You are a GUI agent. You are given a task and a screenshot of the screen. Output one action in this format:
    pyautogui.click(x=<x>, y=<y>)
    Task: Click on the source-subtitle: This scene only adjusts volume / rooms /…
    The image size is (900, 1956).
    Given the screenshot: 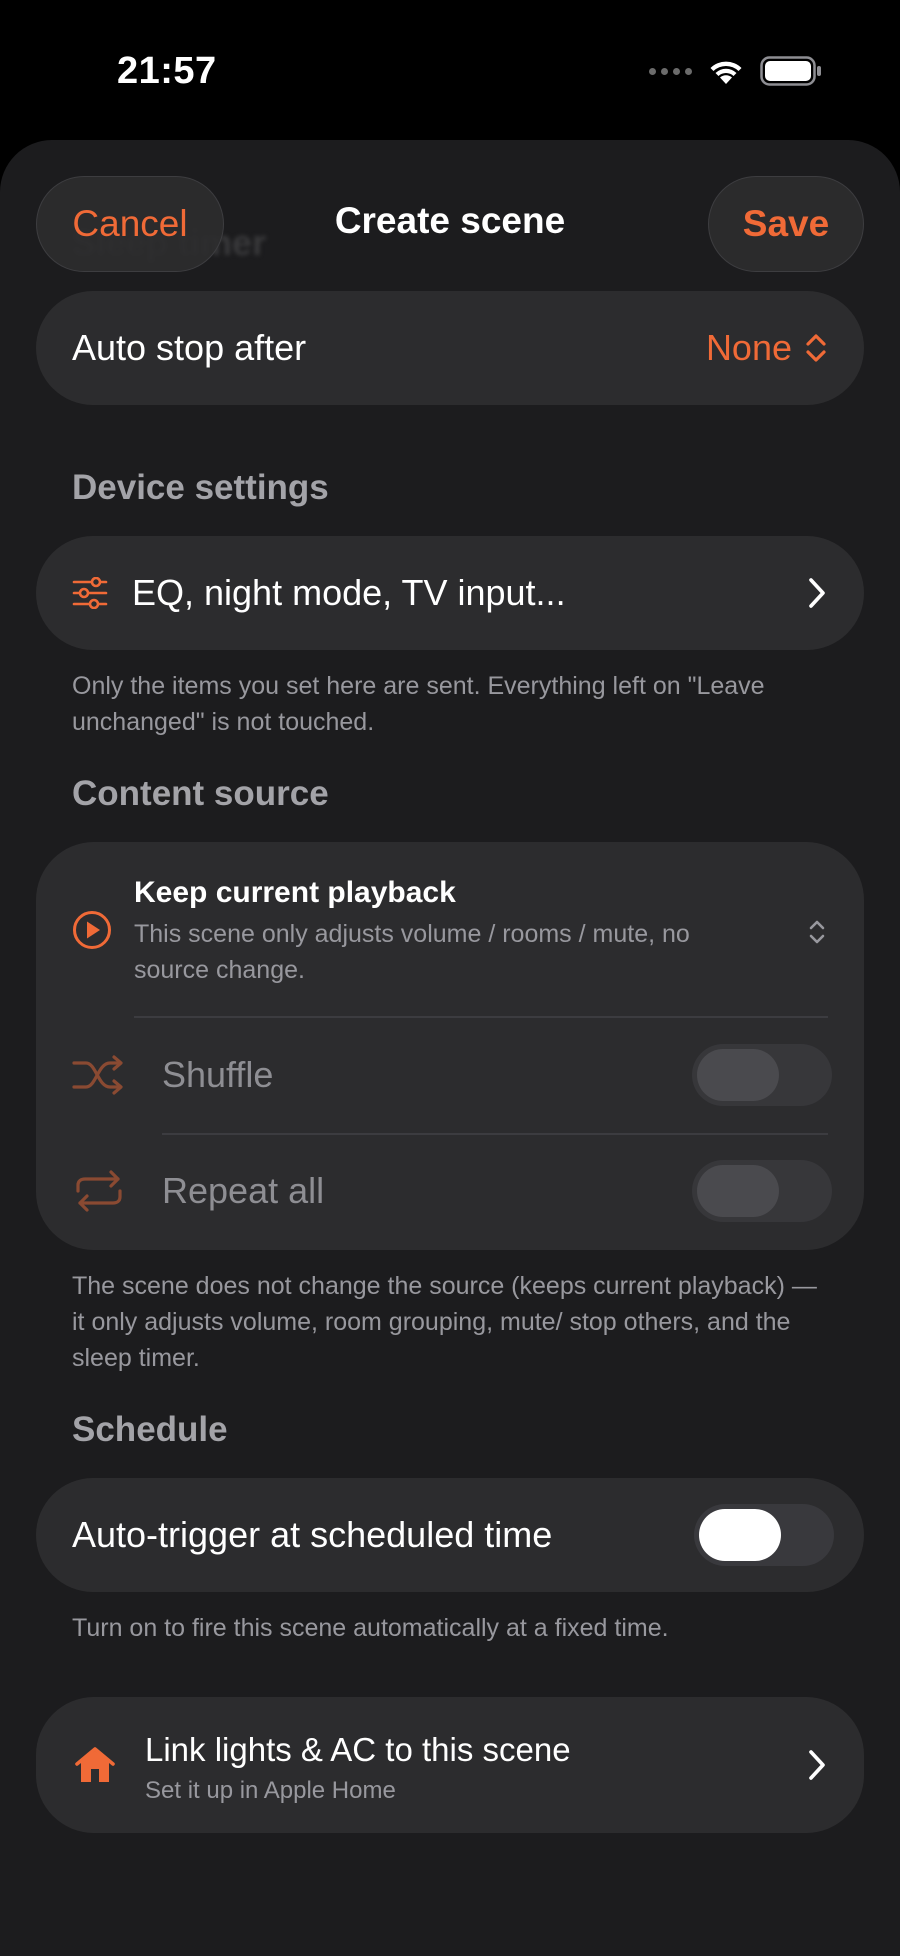 What is the action you would take?
    pyautogui.click(x=412, y=952)
    